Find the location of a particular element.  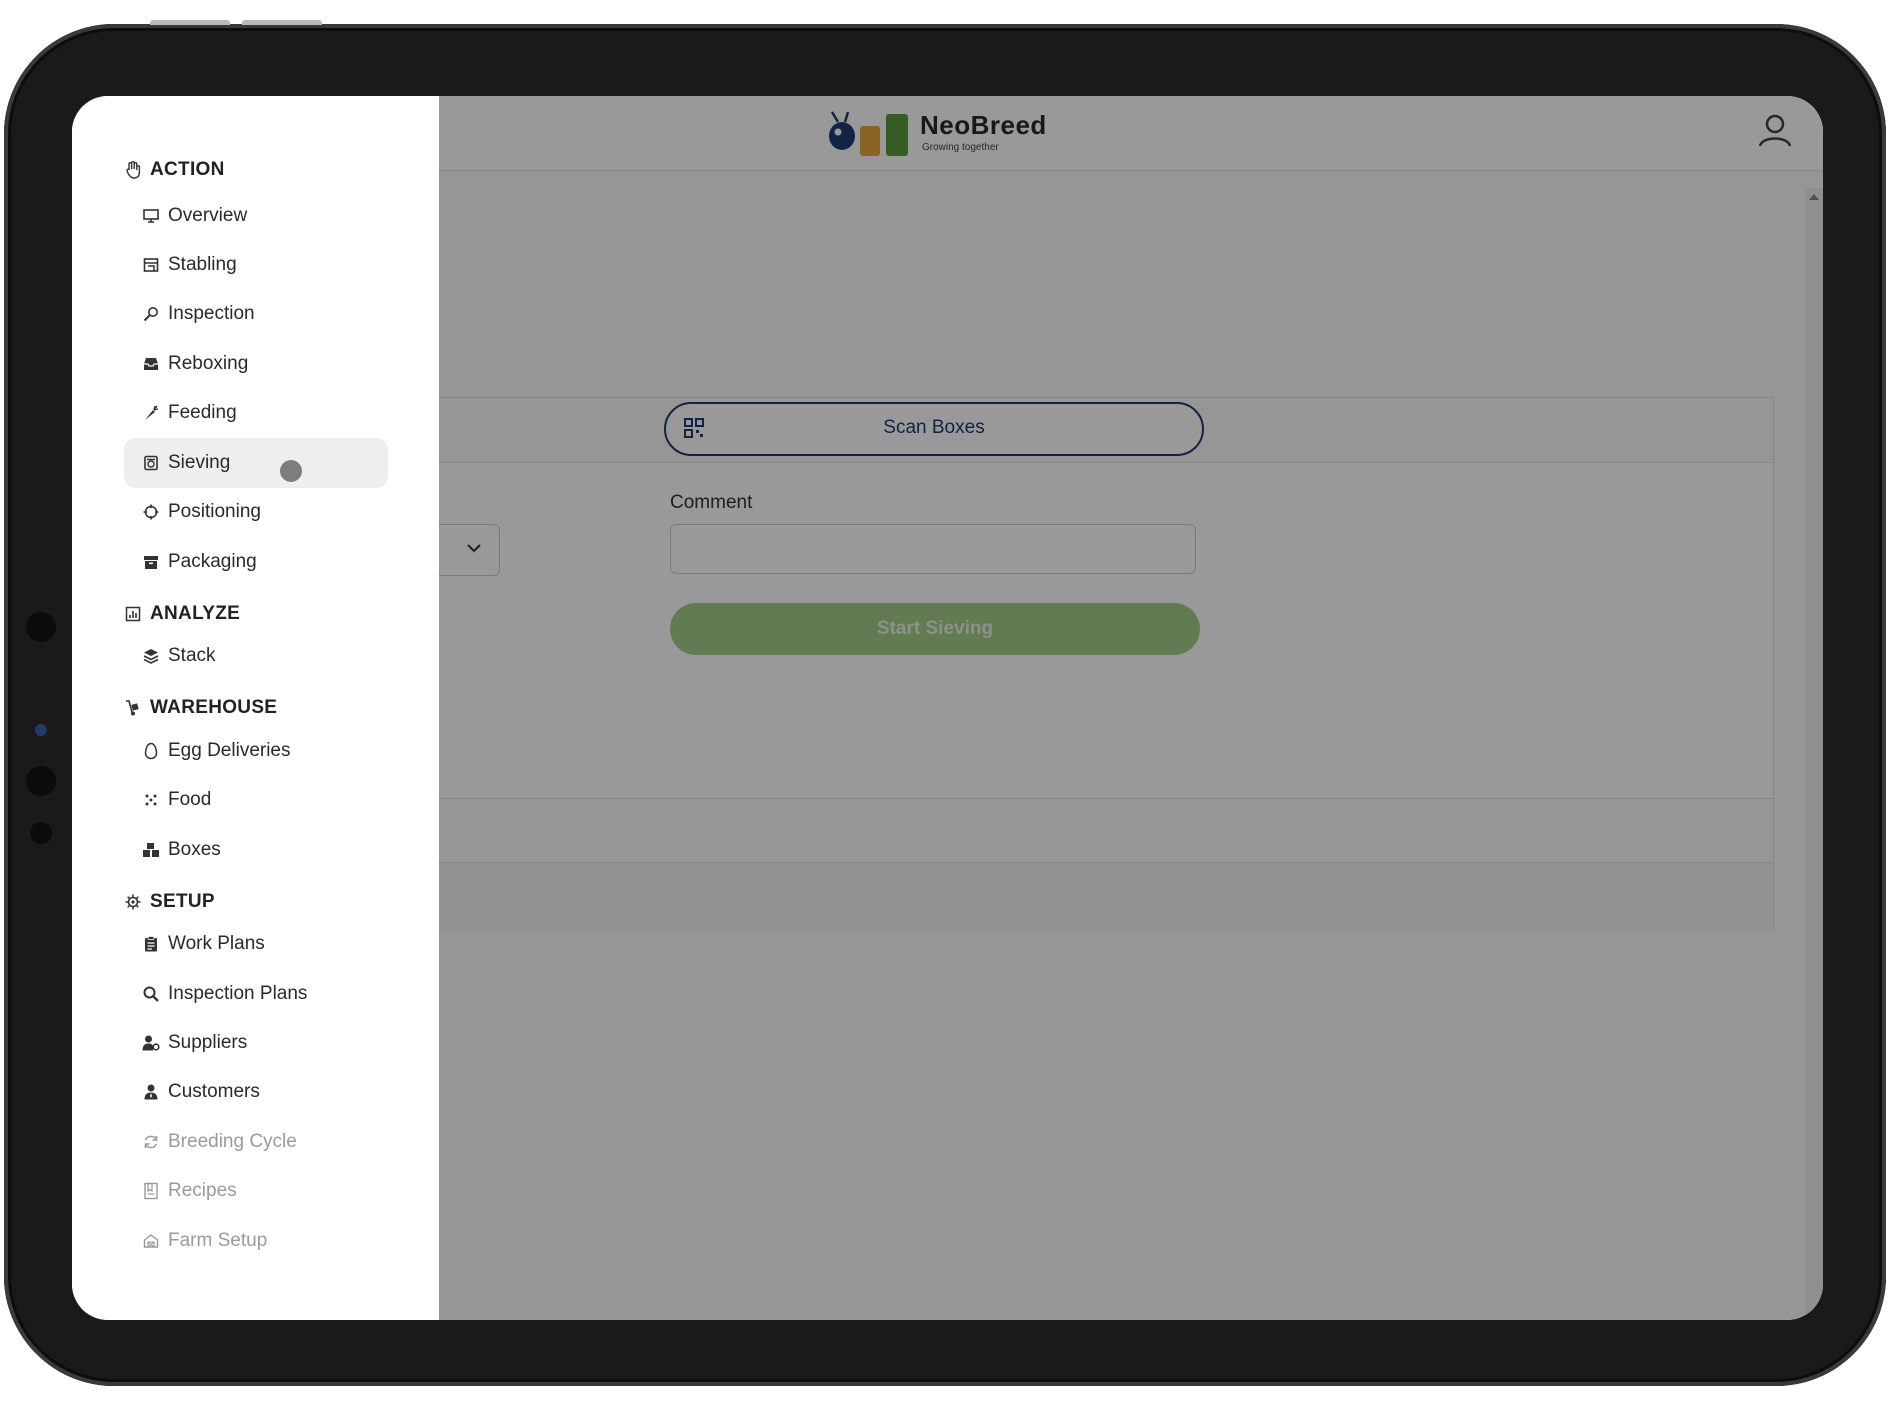

cycle-icon is located at coordinates (151, 1142).